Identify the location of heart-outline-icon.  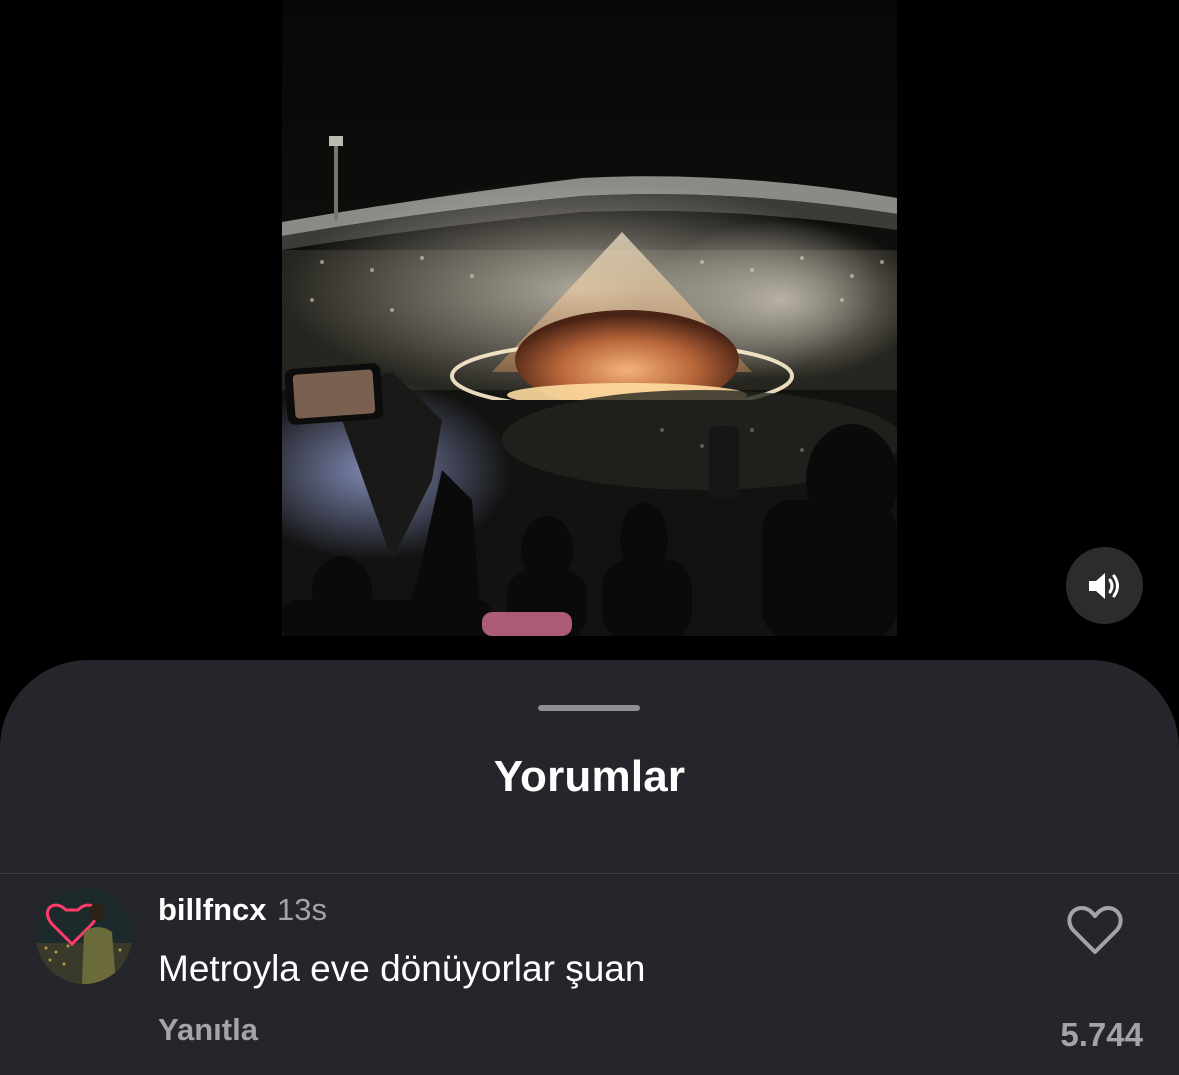
(1095, 930).